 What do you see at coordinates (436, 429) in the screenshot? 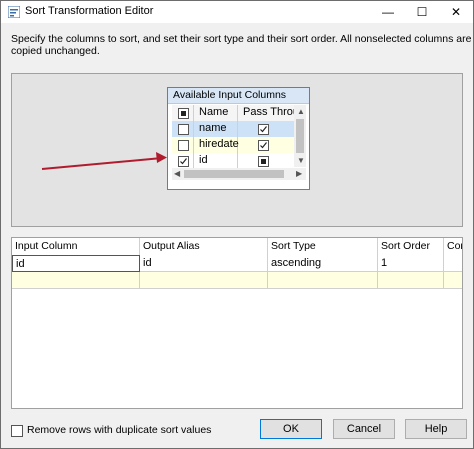
I see `help-button: Help` at bounding box center [436, 429].